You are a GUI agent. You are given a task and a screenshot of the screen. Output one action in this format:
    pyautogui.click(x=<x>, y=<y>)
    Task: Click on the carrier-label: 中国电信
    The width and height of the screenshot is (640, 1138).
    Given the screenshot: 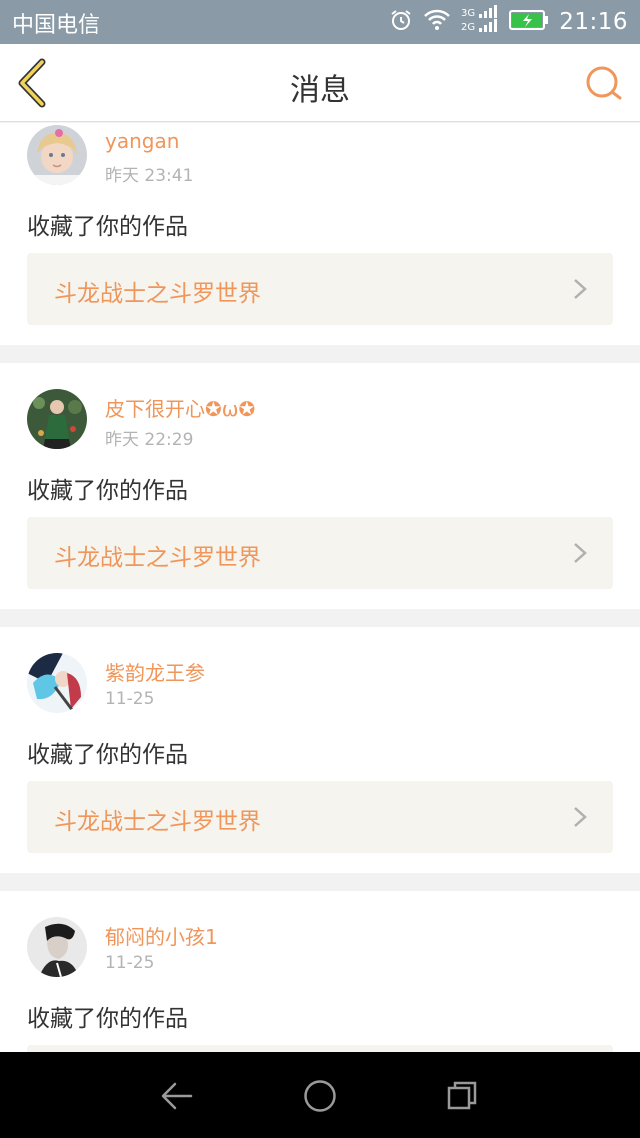 What is the action you would take?
    pyautogui.click(x=56, y=25)
    